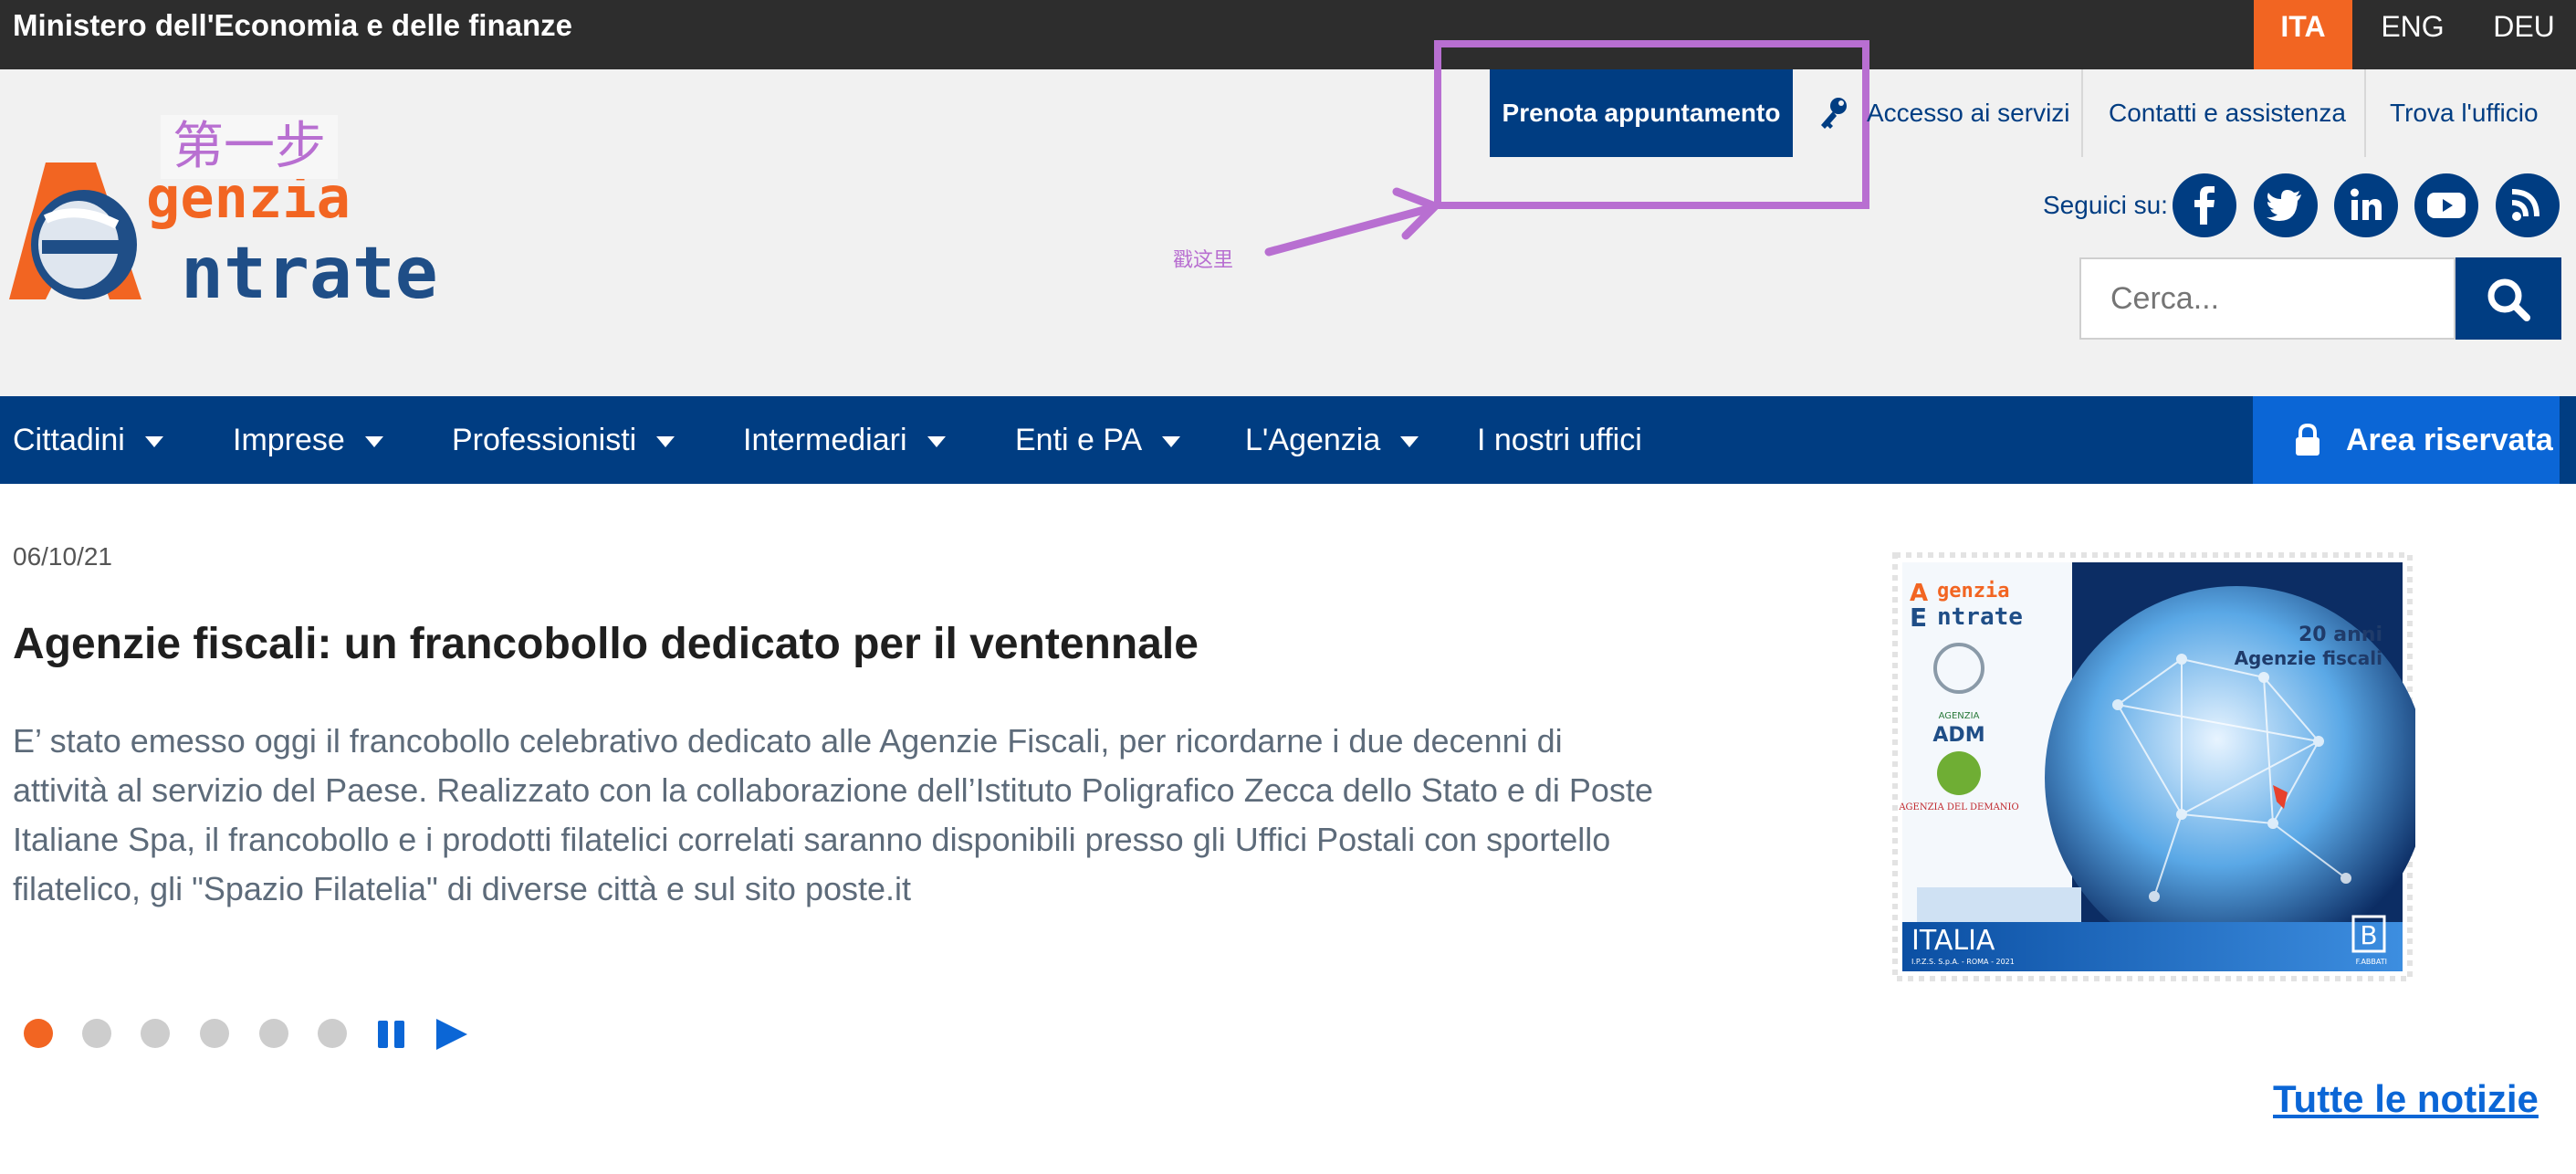  What do you see at coordinates (1204, 260) in the screenshot?
I see `annotation-note: 戳这里` at bounding box center [1204, 260].